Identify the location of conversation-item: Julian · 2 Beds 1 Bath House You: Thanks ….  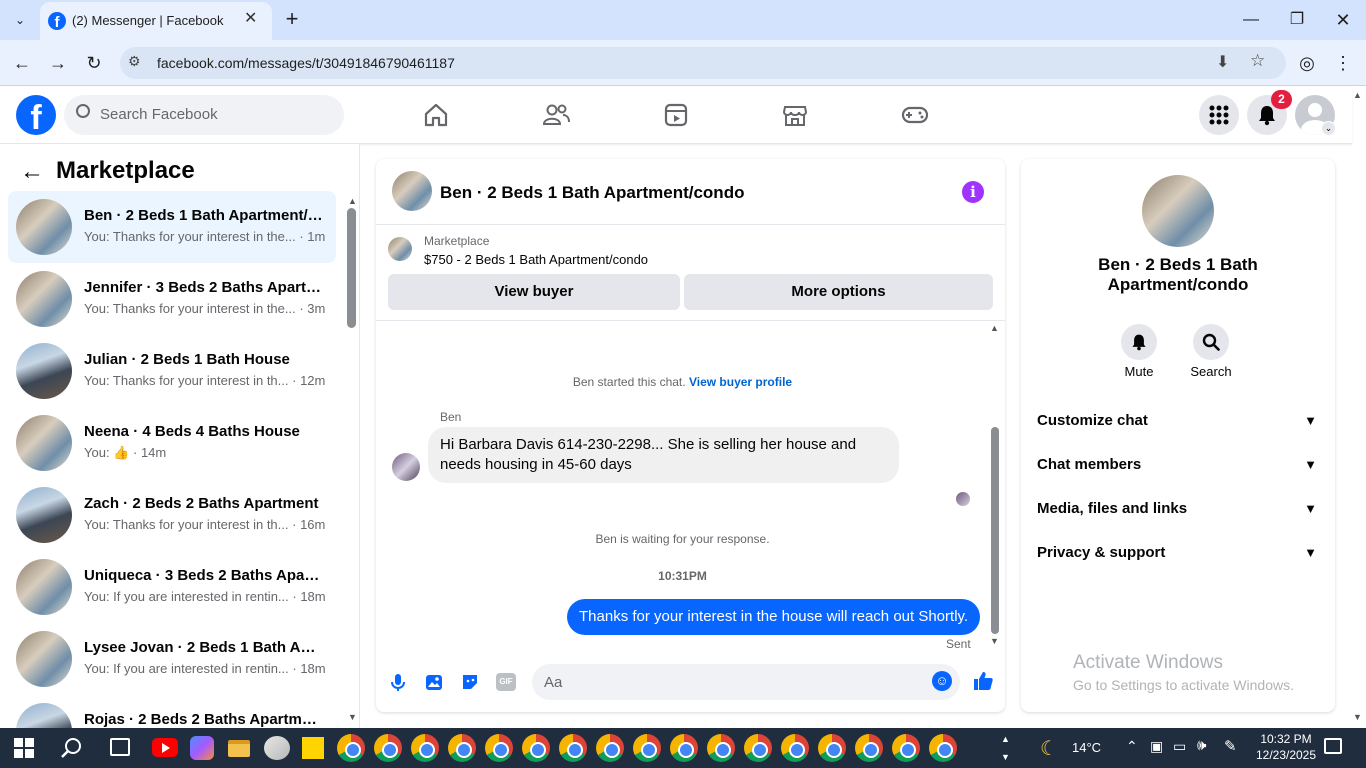
(172, 371).